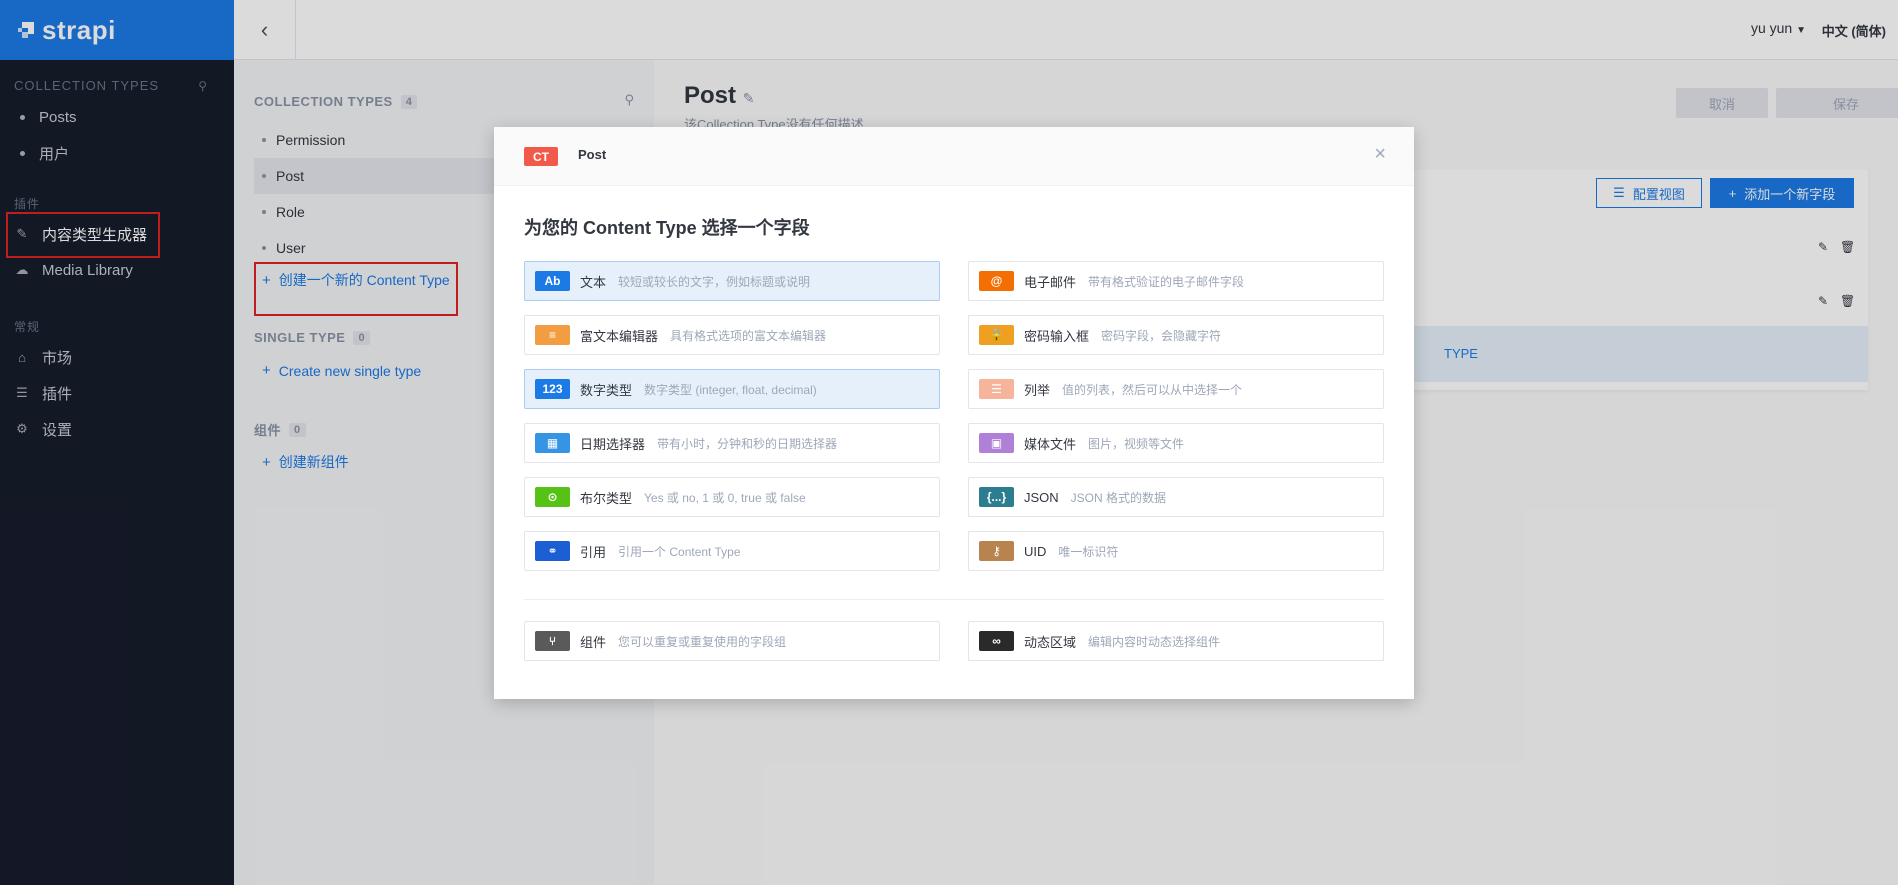 The height and width of the screenshot is (885, 1898). Describe the element at coordinates (702, 641) in the screenshot. I see `field-type-description: 您可以重复或重复使用的字段组` at that location.